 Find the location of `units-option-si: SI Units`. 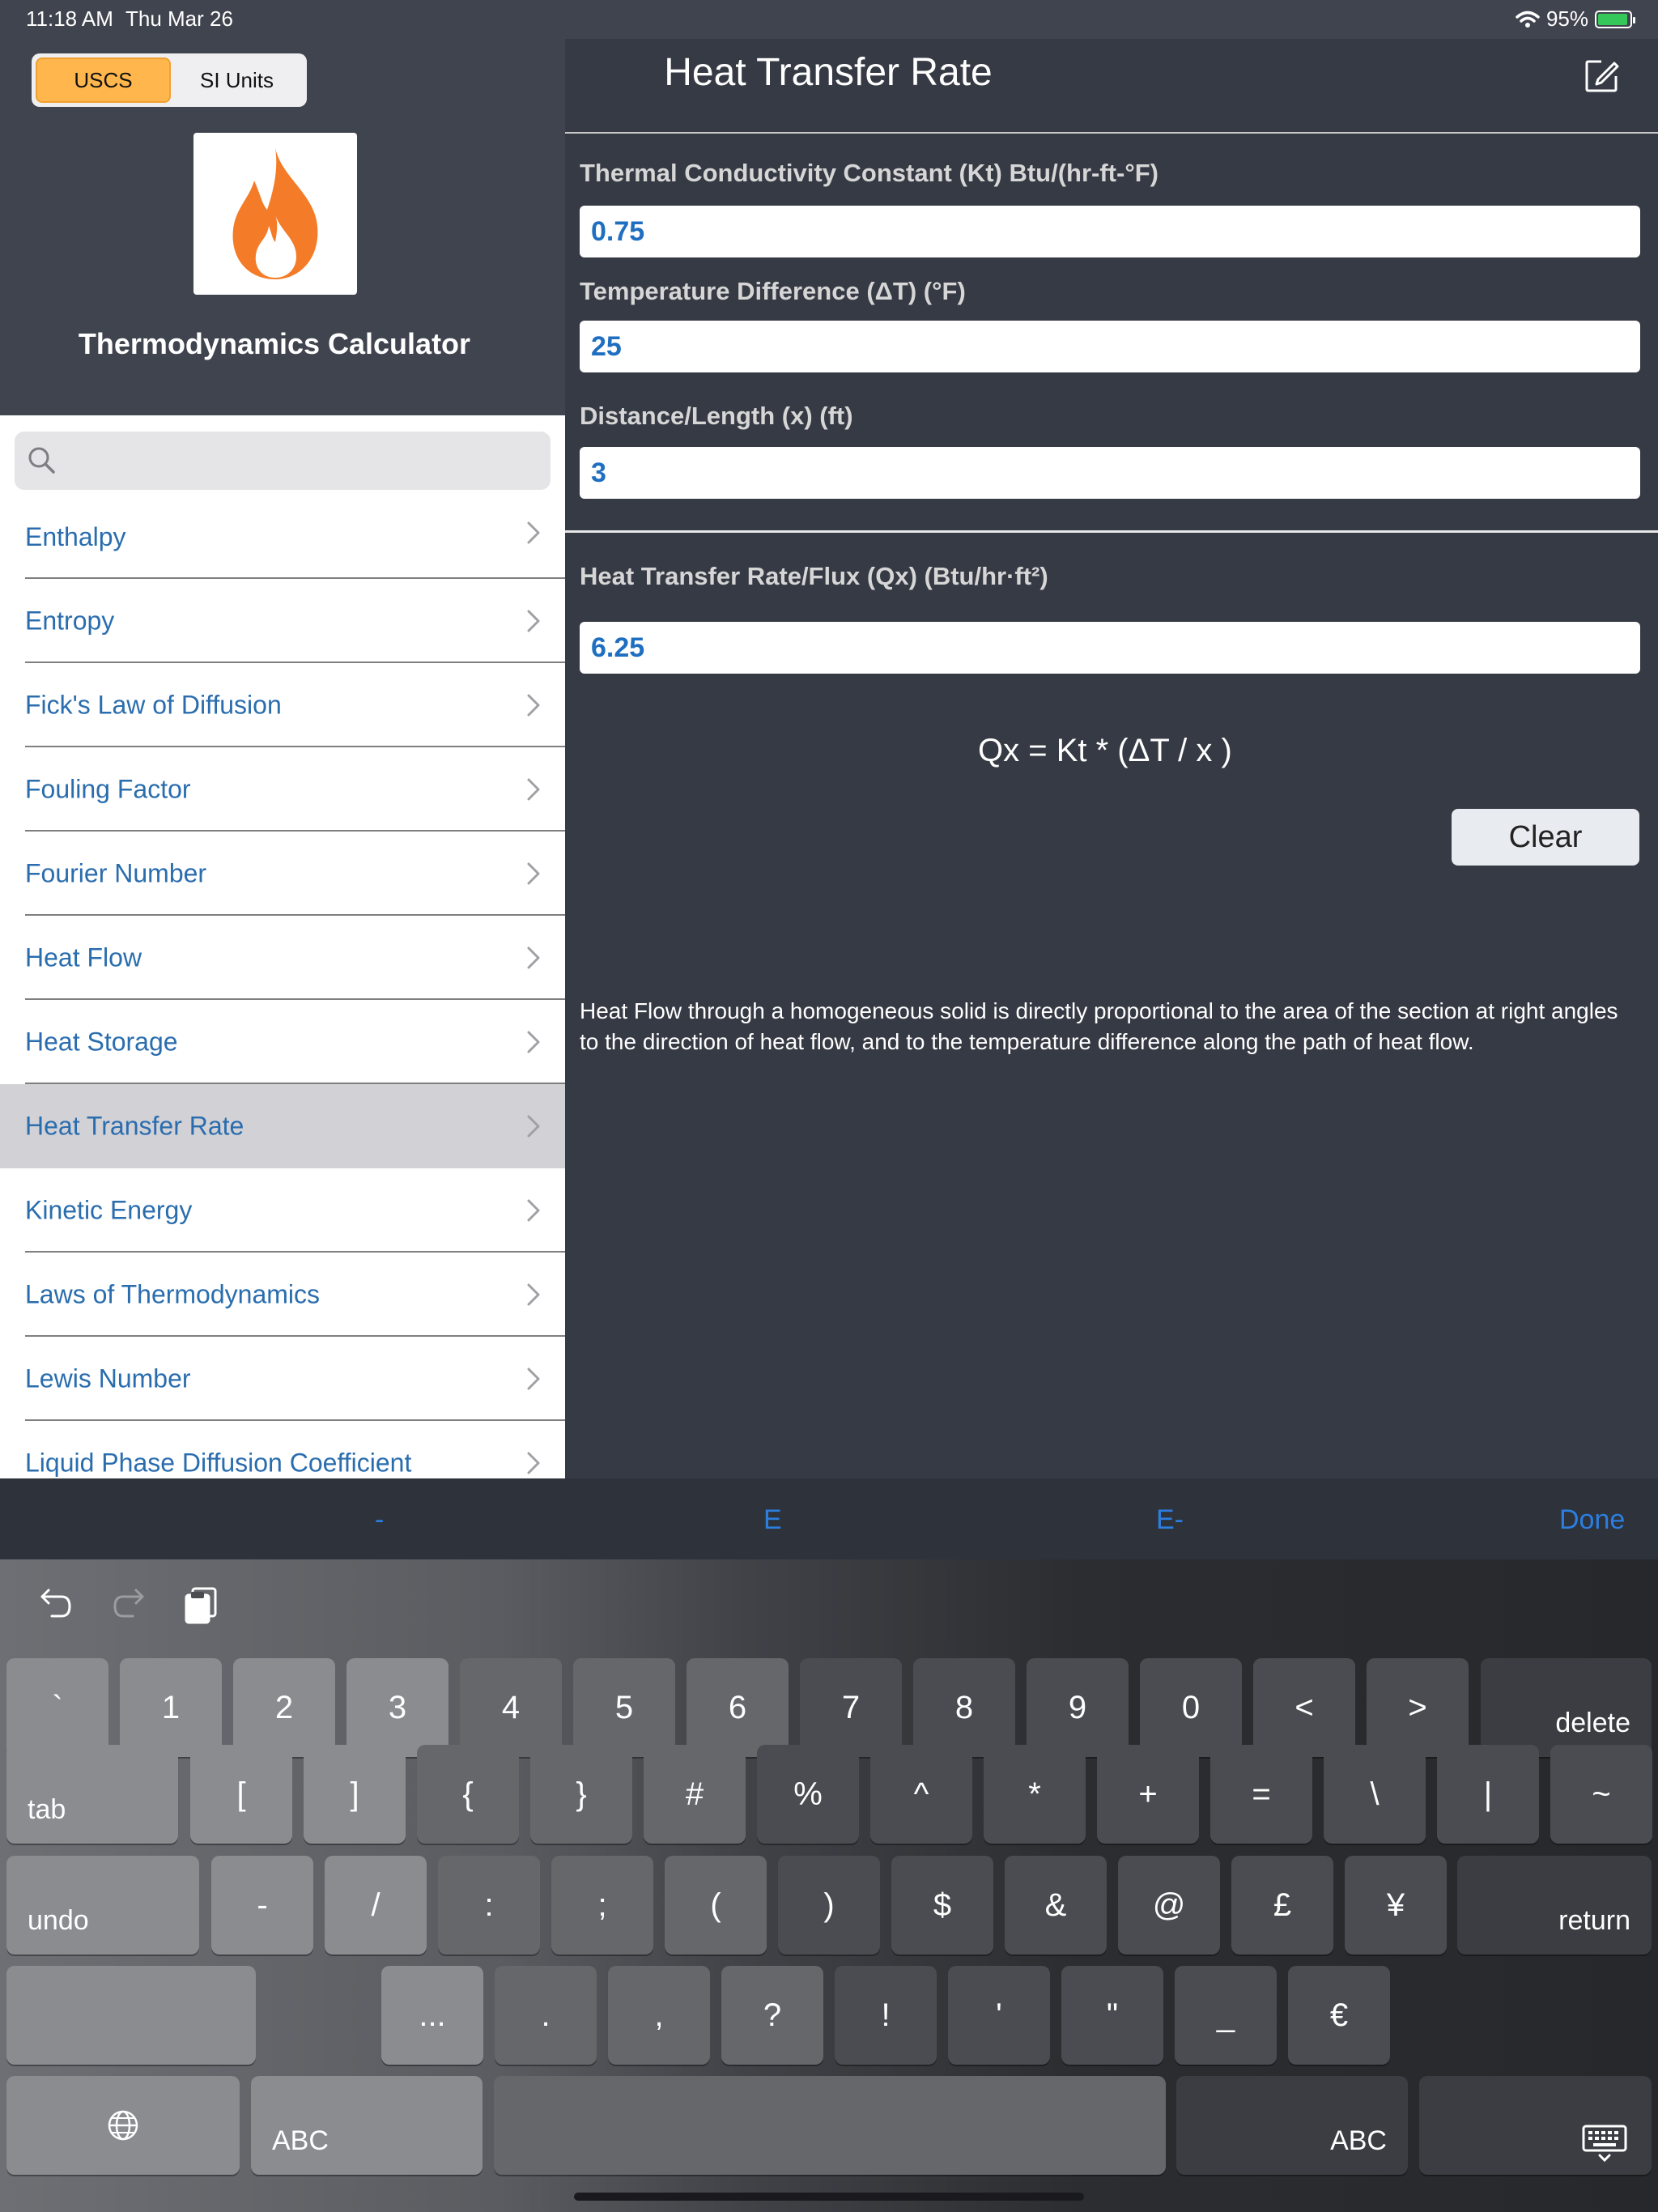

units-option-si: SI Units is located at coordinates (237, 80).